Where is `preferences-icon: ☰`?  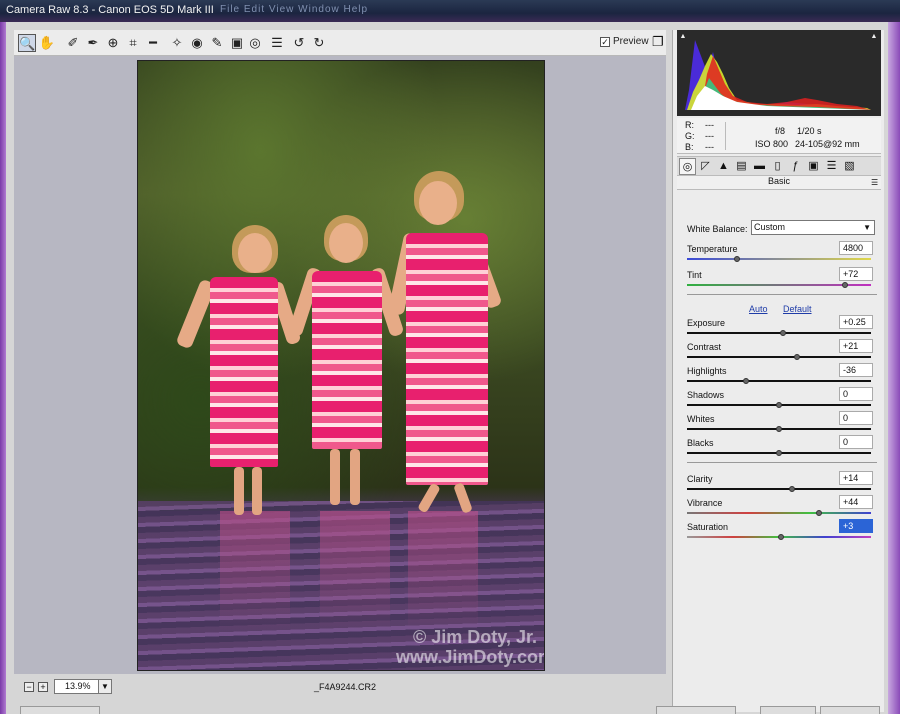 preferences-icon: ☰ is located at coordinates (277, 43).